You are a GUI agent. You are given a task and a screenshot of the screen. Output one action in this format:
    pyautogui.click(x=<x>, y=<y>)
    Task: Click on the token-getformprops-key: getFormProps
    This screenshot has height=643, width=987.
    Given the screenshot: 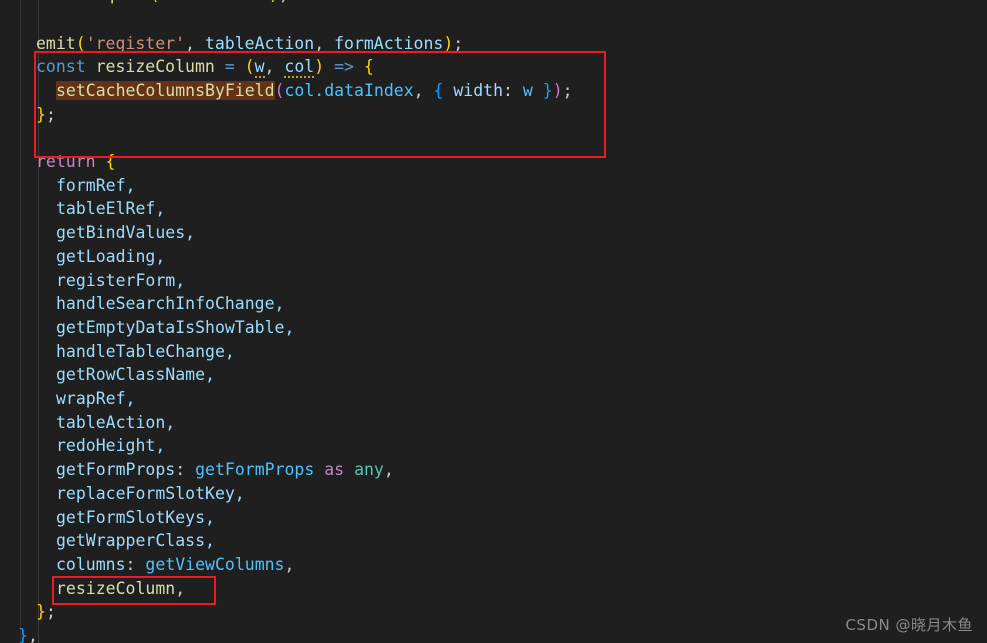 What is the action you would take?
    pyautogui.click(x=116, y=470)
    